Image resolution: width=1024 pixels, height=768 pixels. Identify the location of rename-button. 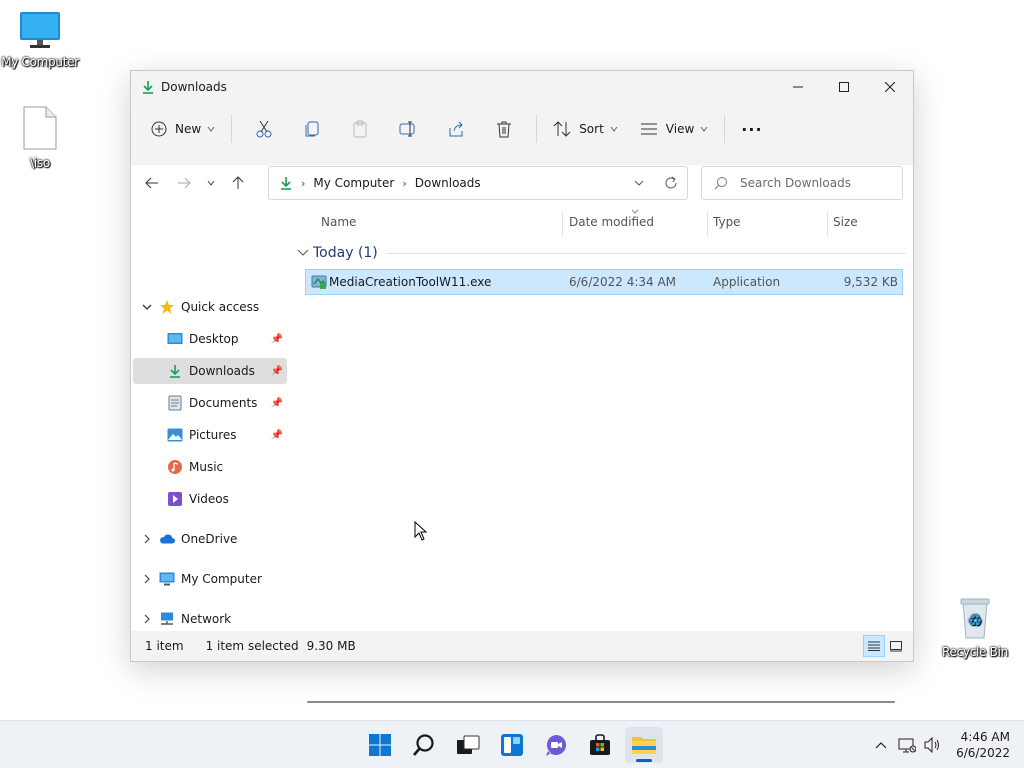
(408, 129).